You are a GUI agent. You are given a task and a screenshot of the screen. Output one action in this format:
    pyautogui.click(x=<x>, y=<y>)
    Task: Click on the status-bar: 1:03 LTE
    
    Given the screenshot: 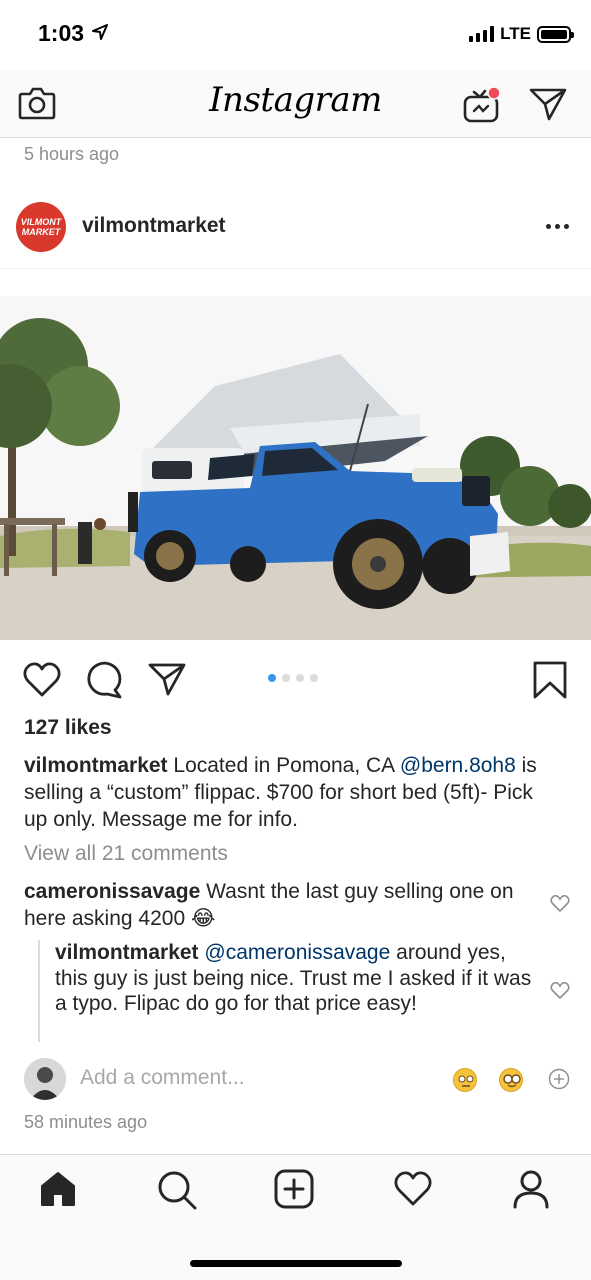 What is the action you would take?
    pyautogui.click(x=295, y=35)
    